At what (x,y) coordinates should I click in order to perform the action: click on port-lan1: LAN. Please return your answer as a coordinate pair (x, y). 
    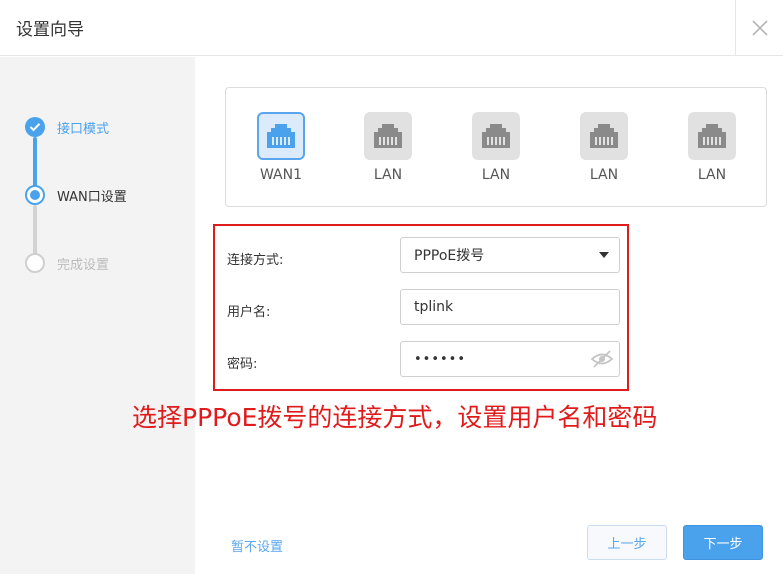
    Looking at the image, I should click on (388, 147).